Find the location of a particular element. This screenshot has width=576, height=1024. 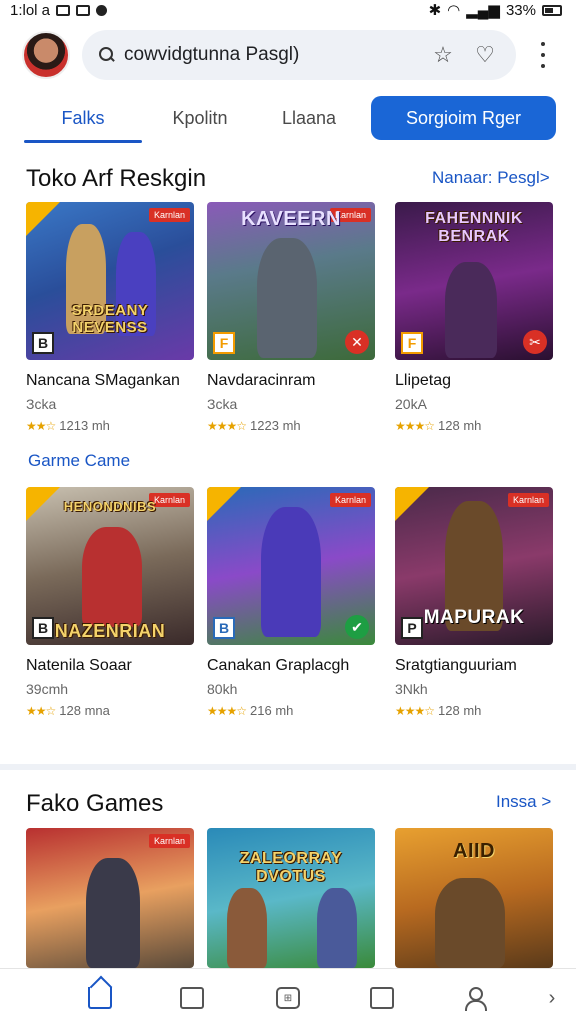

chevron-right-icon: › is located at coordinates (552, 998).